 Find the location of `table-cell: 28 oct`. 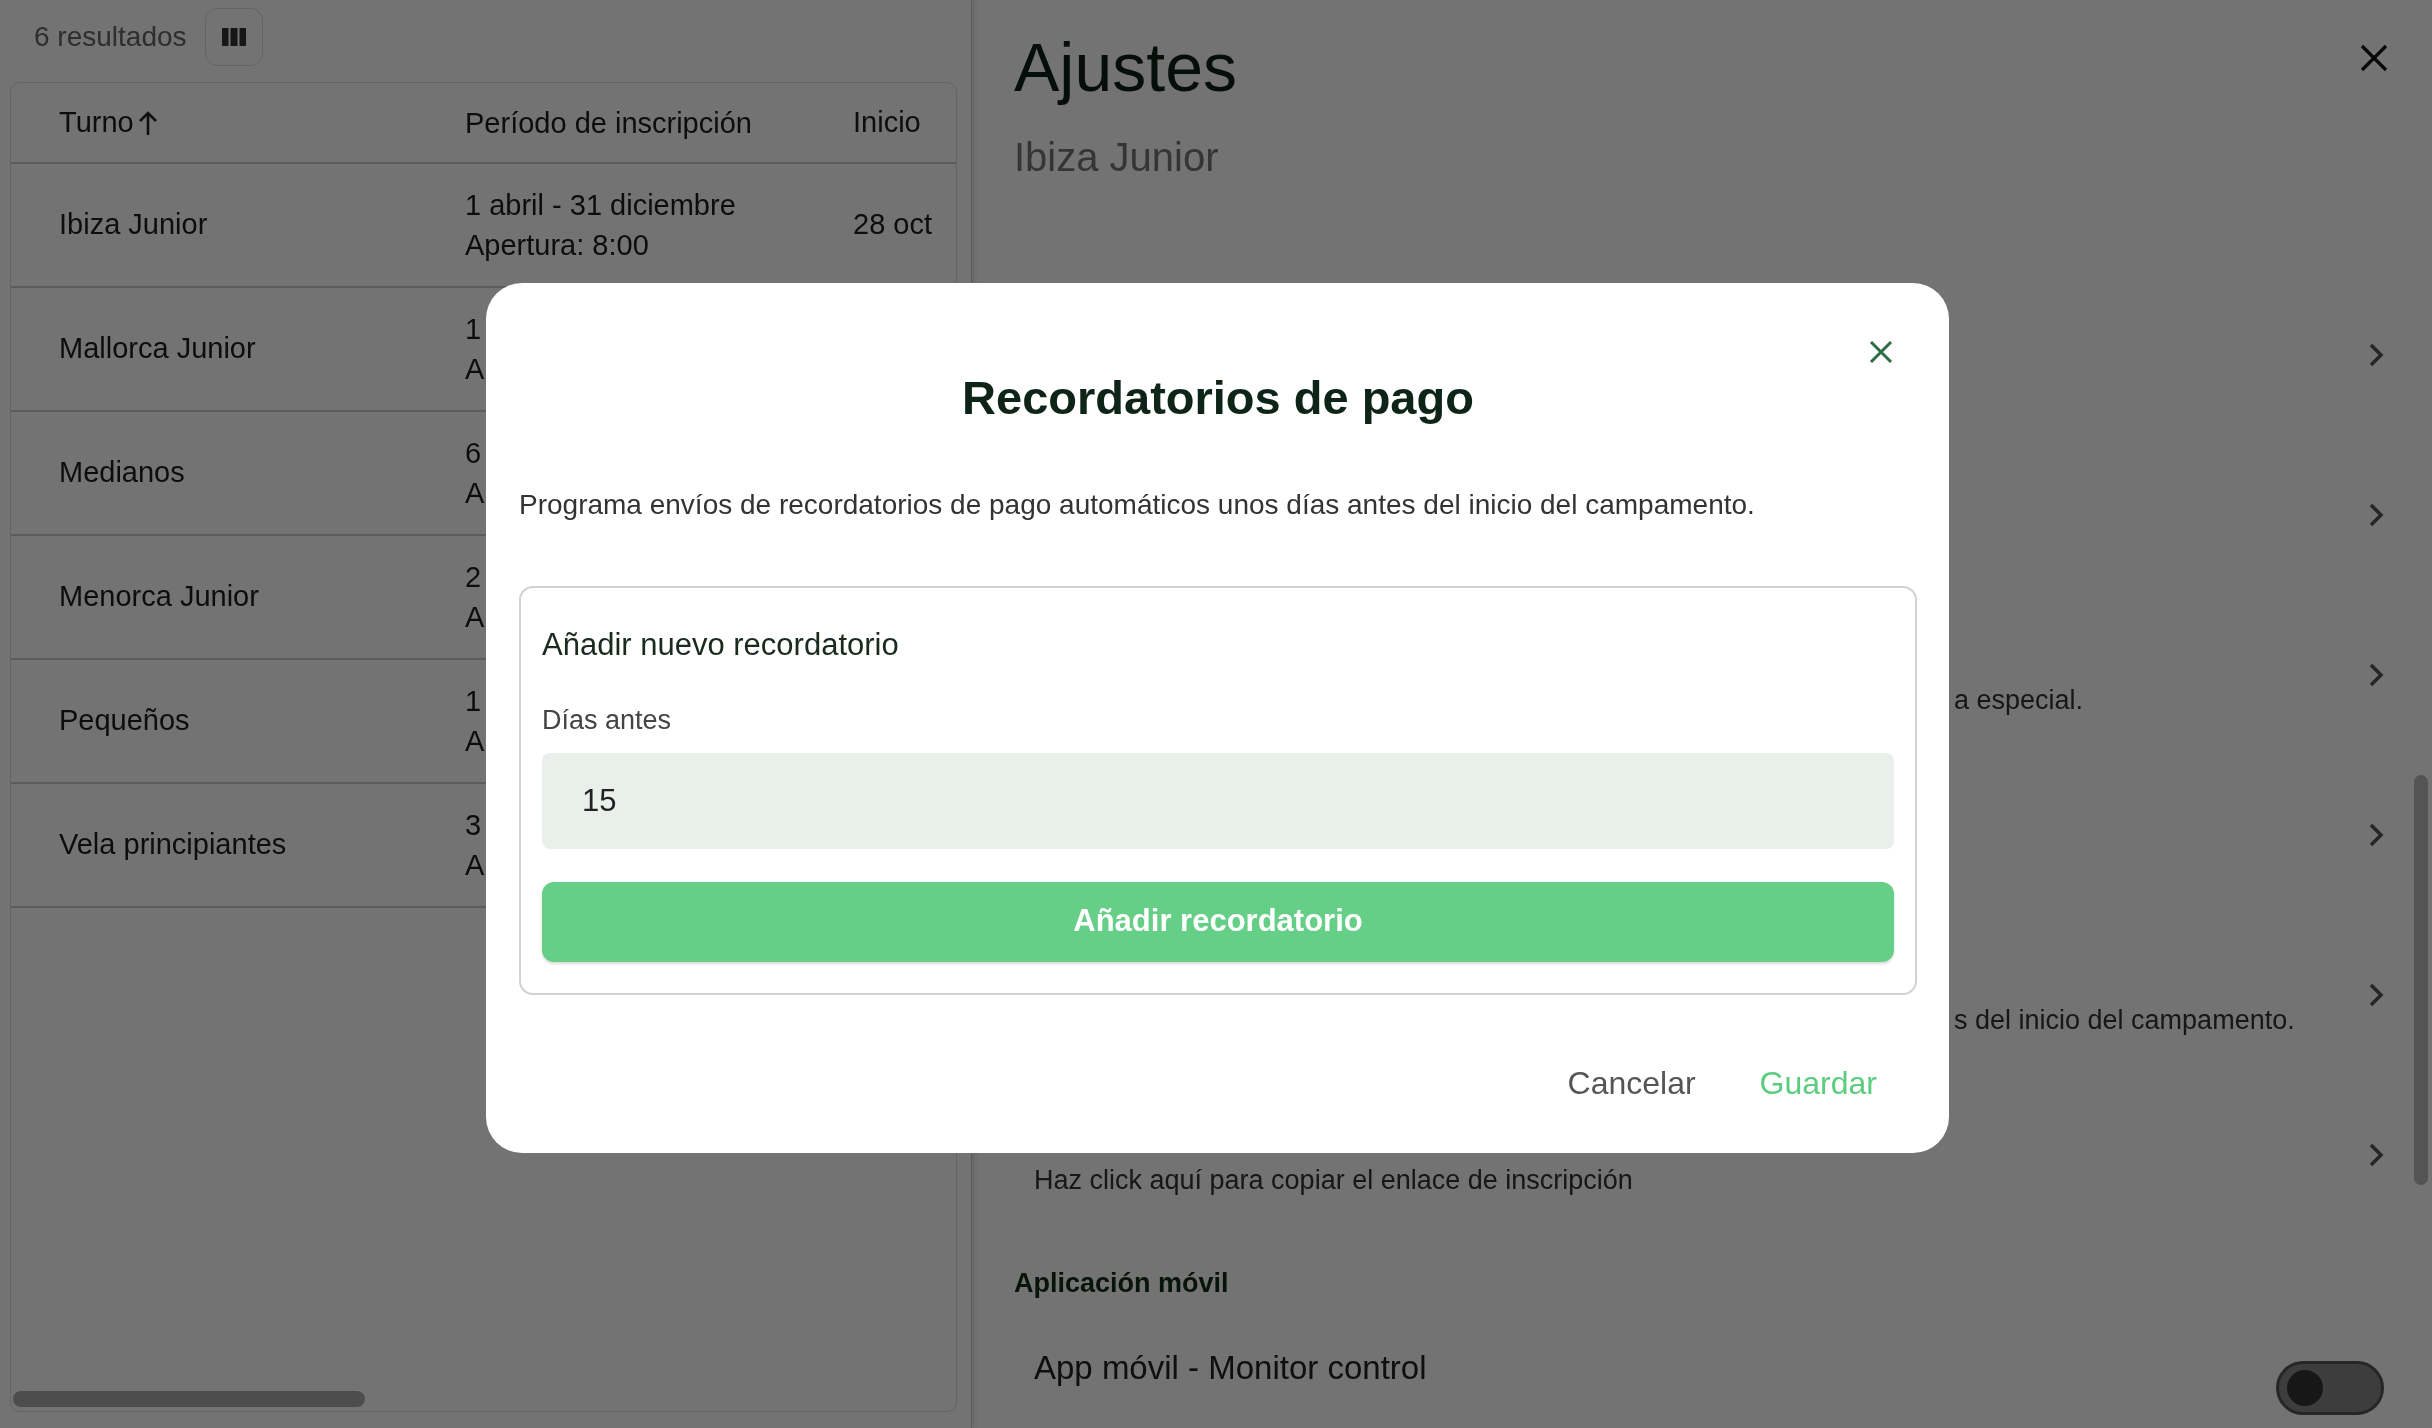

table-cell: 28 oct is located at coordinates (892, 224).